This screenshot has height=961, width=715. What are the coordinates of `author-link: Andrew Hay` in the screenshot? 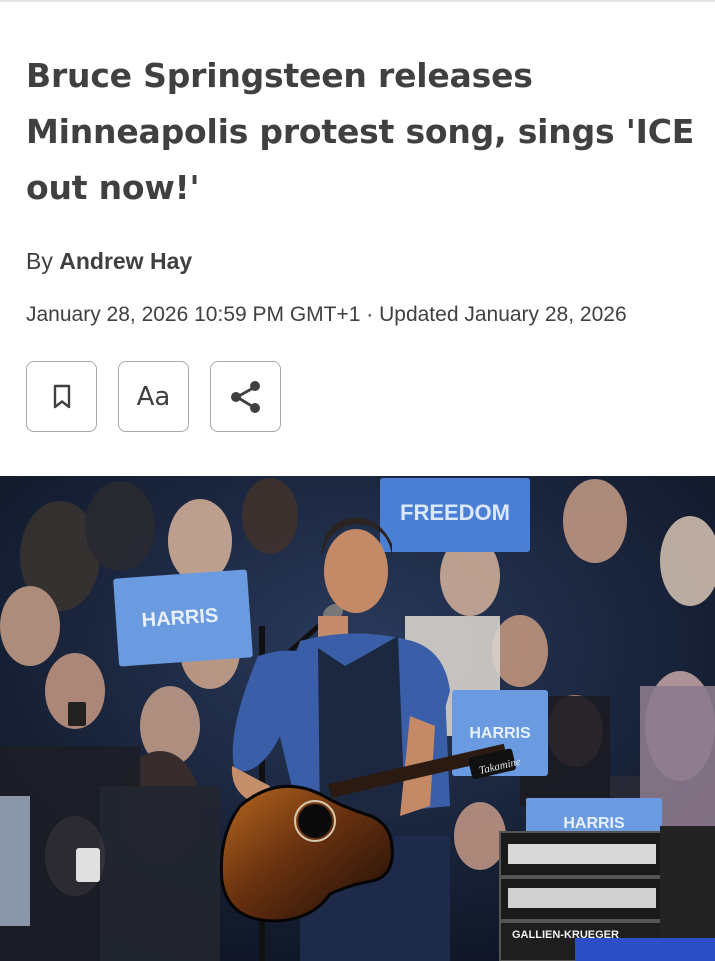 It's located at (125, 261).